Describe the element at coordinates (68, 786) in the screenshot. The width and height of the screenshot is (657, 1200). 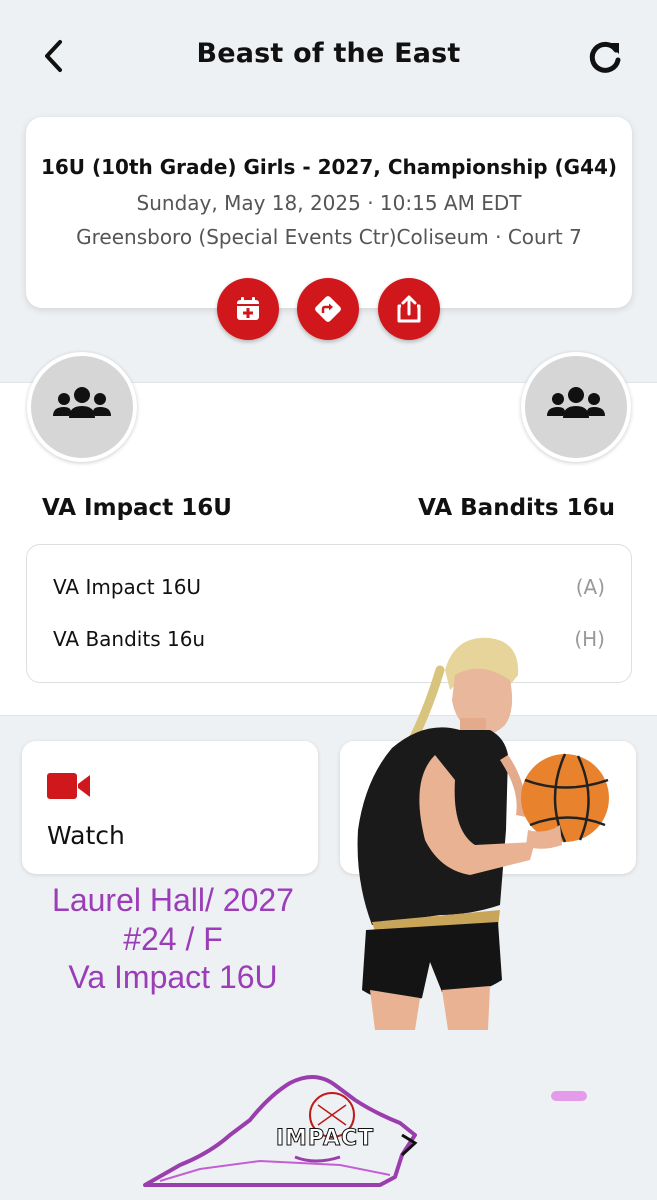
I see `video-camera-icon` at that location.